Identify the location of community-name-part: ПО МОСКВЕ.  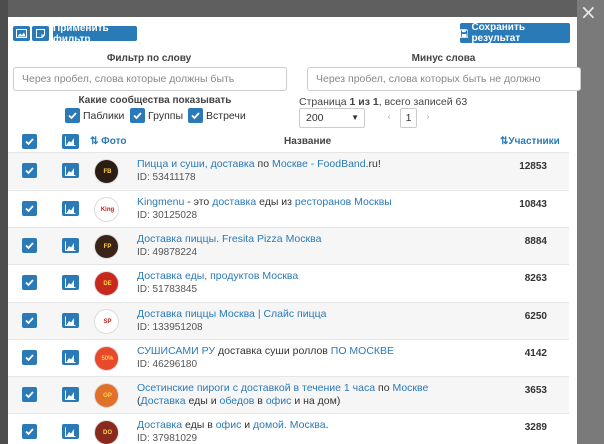
(361, 351).